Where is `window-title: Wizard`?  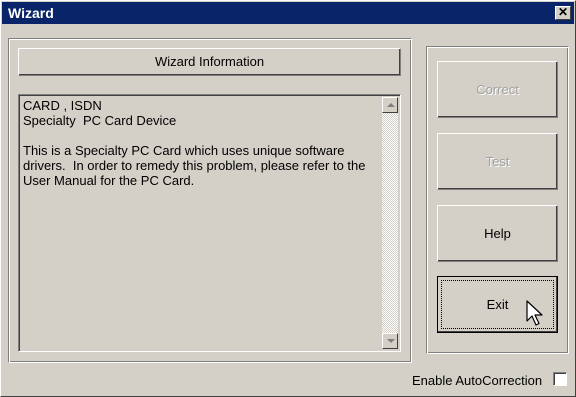 window-title: Wizard is located at coordinates (31, 13).